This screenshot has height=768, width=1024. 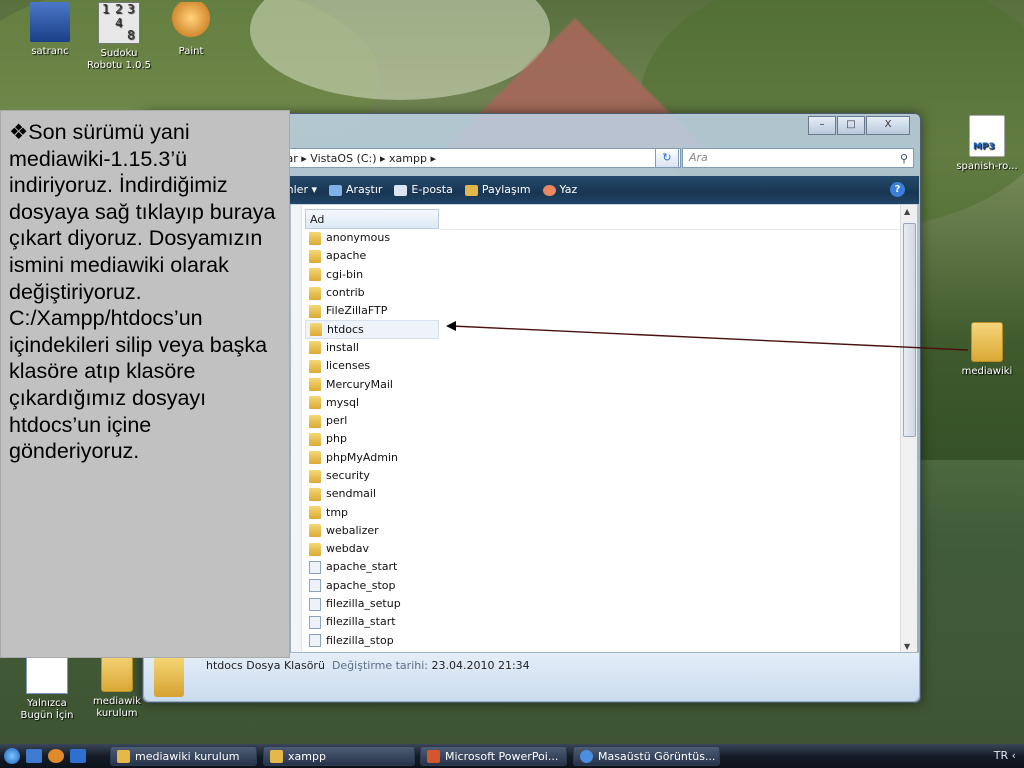 What do you see at coordinates (119, 23) in the screenshot?
I see `sudoku-icon: 1 2 3 4 8` at bounding box center [119, 23].